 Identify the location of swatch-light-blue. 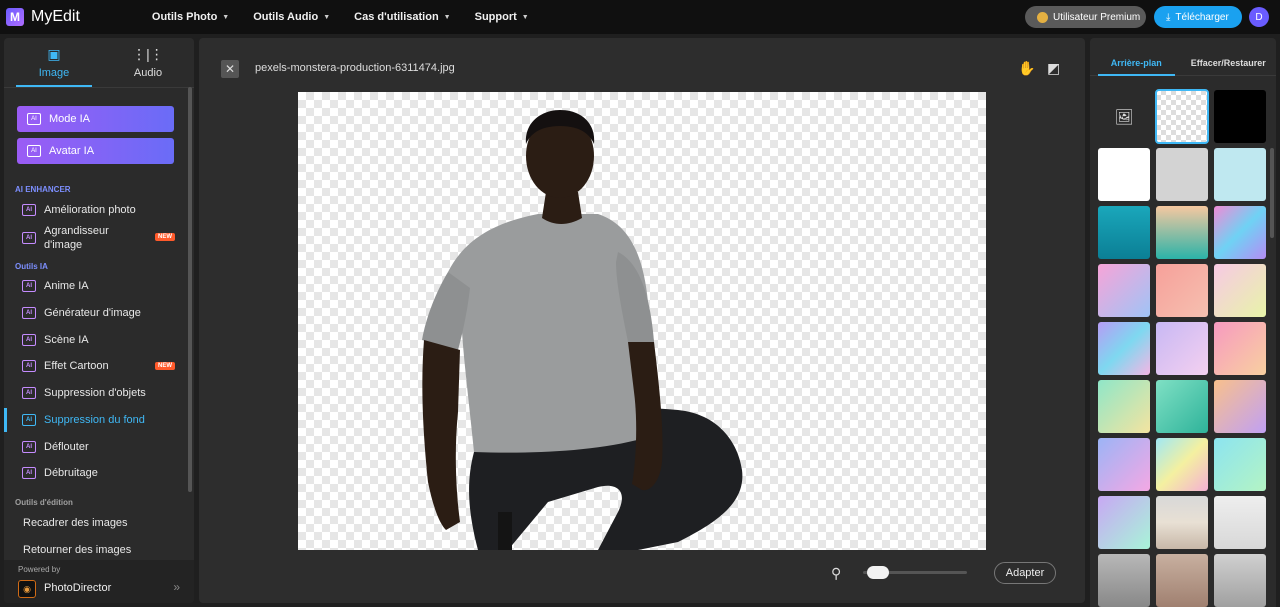
(1240, 174).